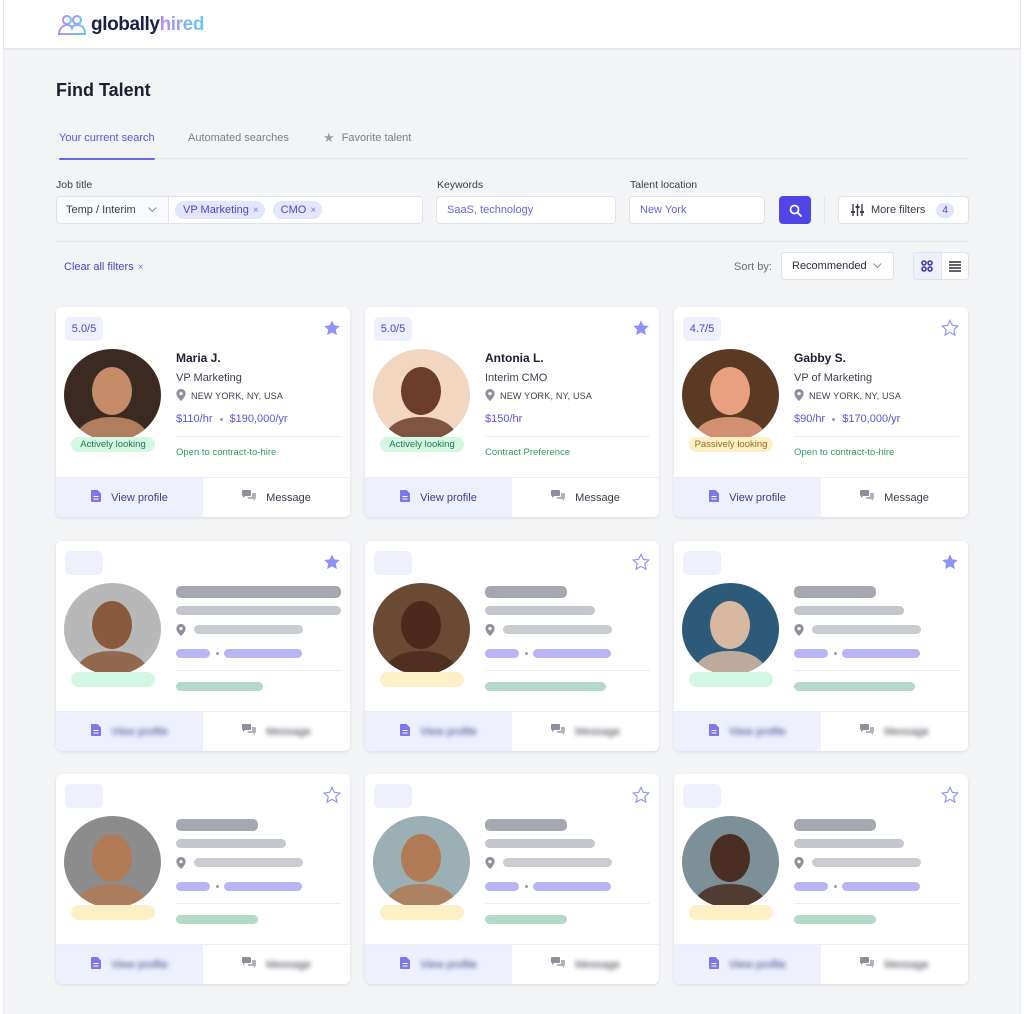 Image resolution: width=1024 pixels, height=1014 pixels. What do you see at coordinates (528, 452) in the screenshot?
I see `work-preference: Contract Preference` at bounding box center [528, 452].